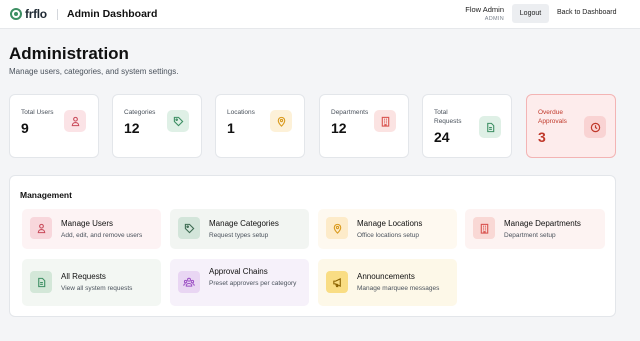 This screenshot has width=640, height=341. I want to click on tile-announcements: Announcements Manage marquee messages, so click(387, 282).